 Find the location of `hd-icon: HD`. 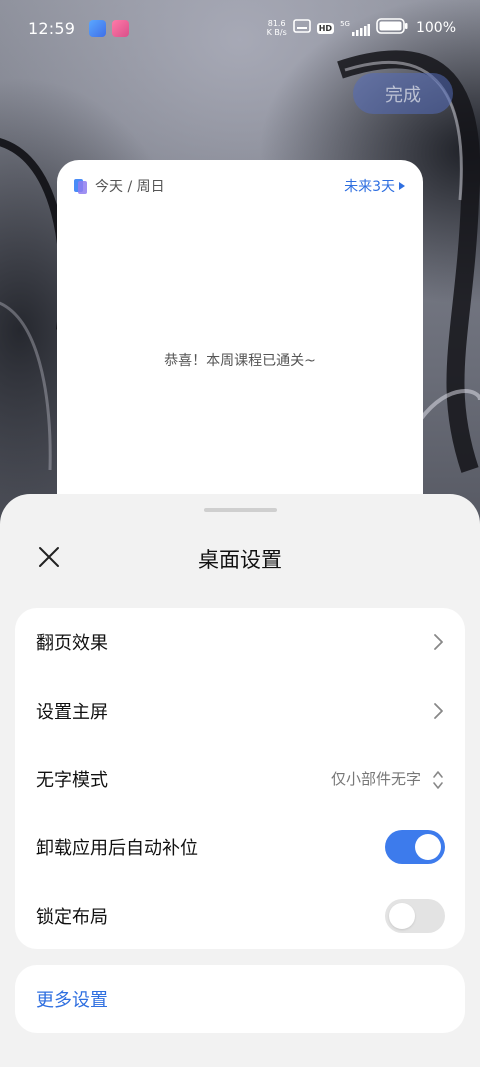

hd-icon: HD is located at coordinates (325, 28).